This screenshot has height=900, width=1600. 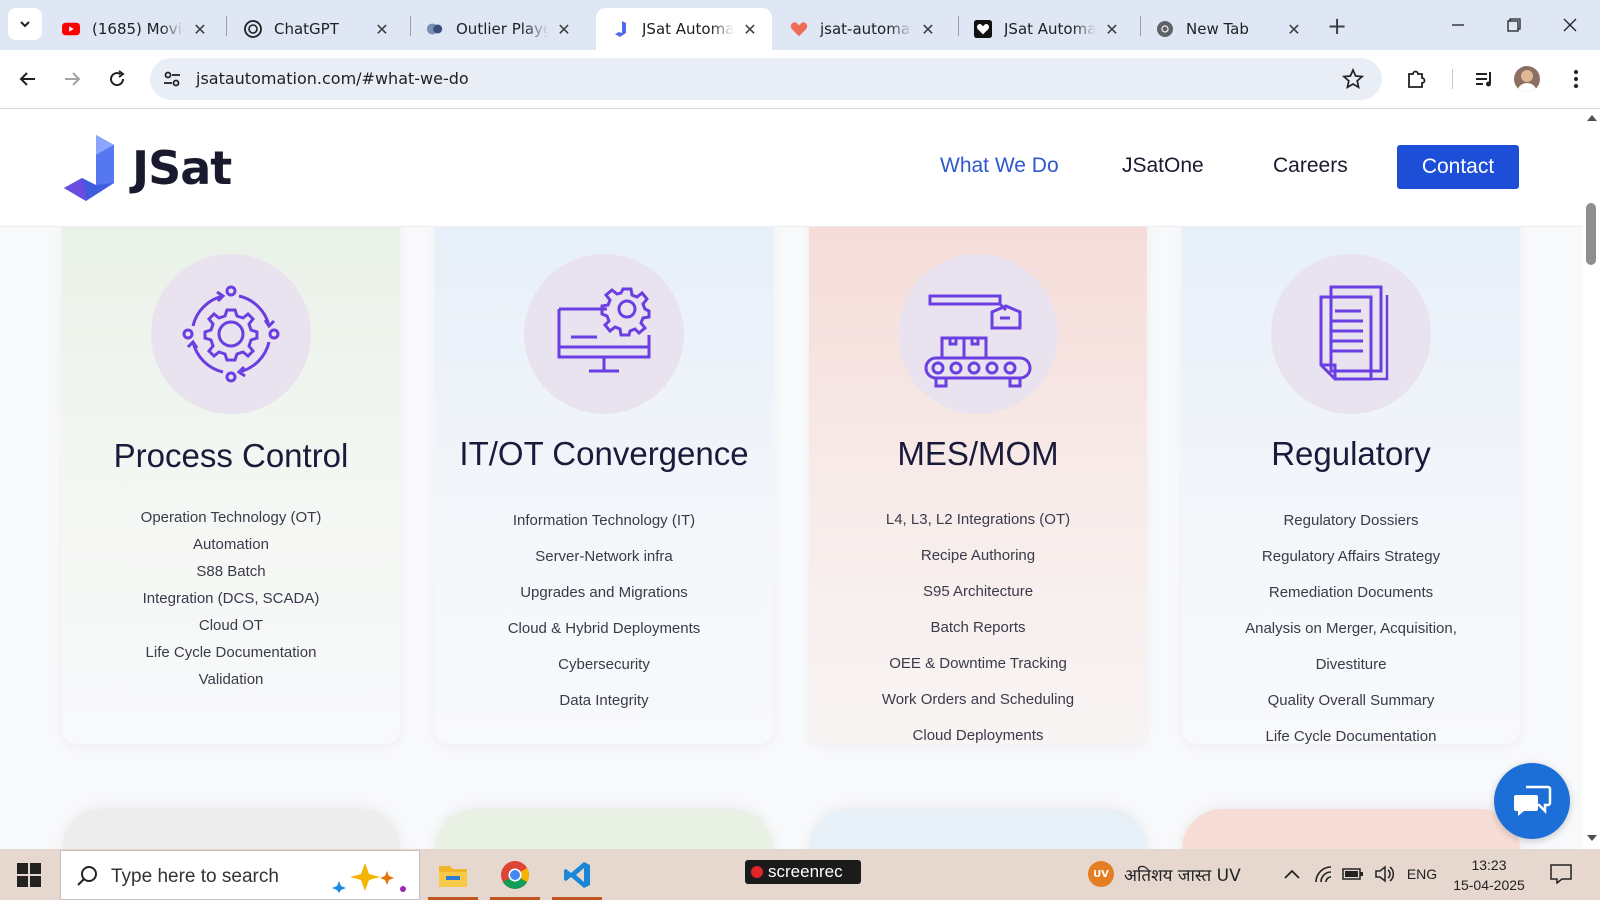 I want to click on tab-title: JSat Automation, so click(x=688, y=29).